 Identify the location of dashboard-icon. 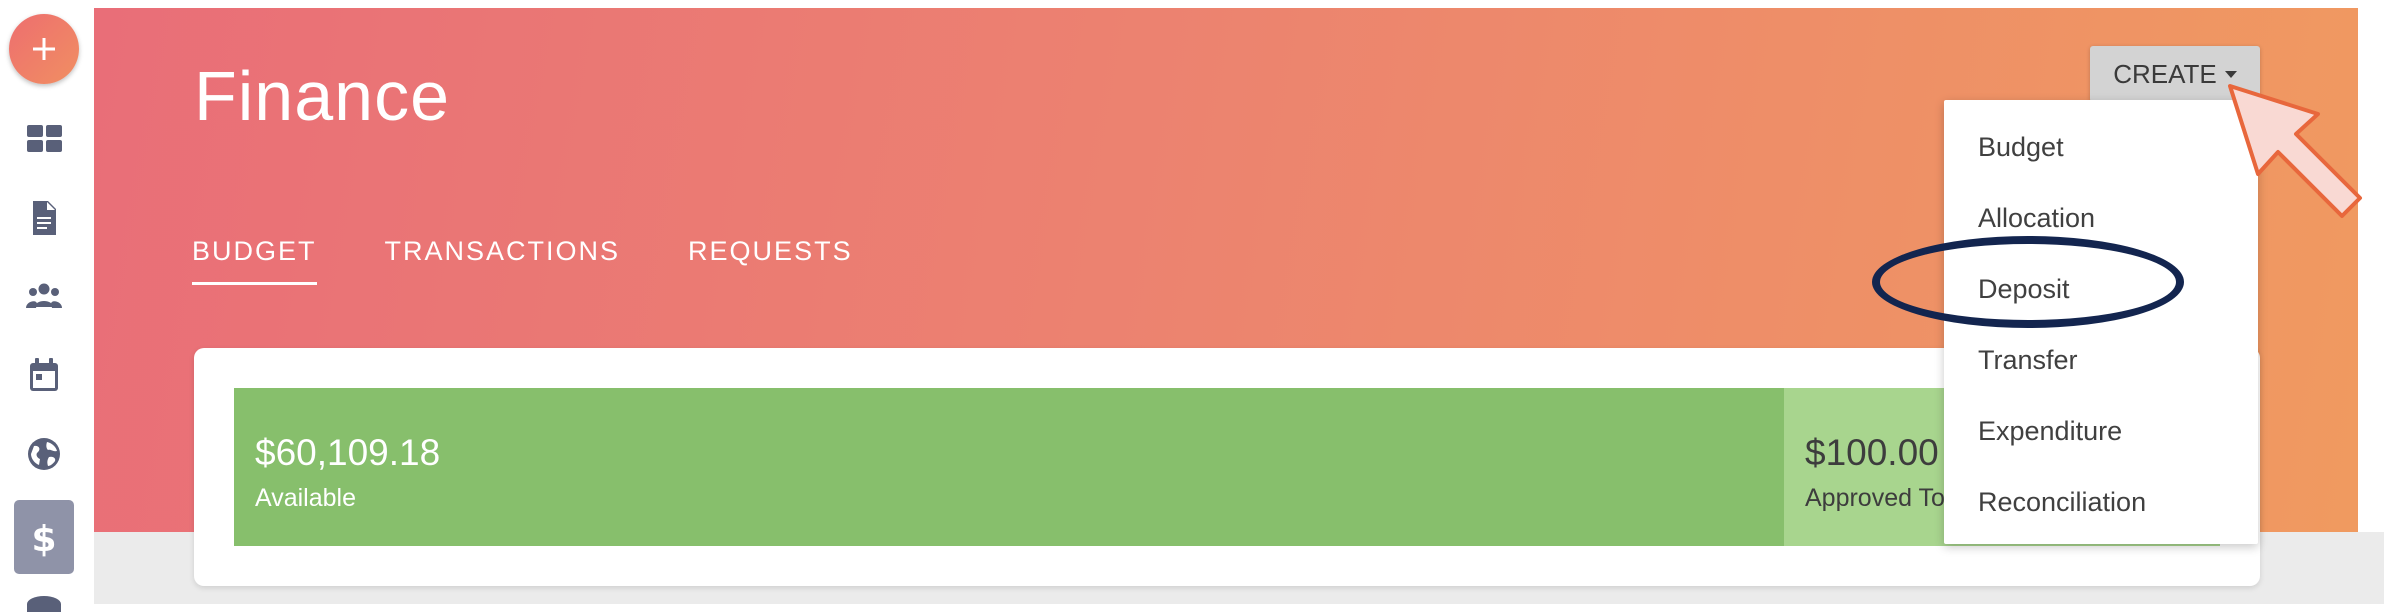
(44, 138).